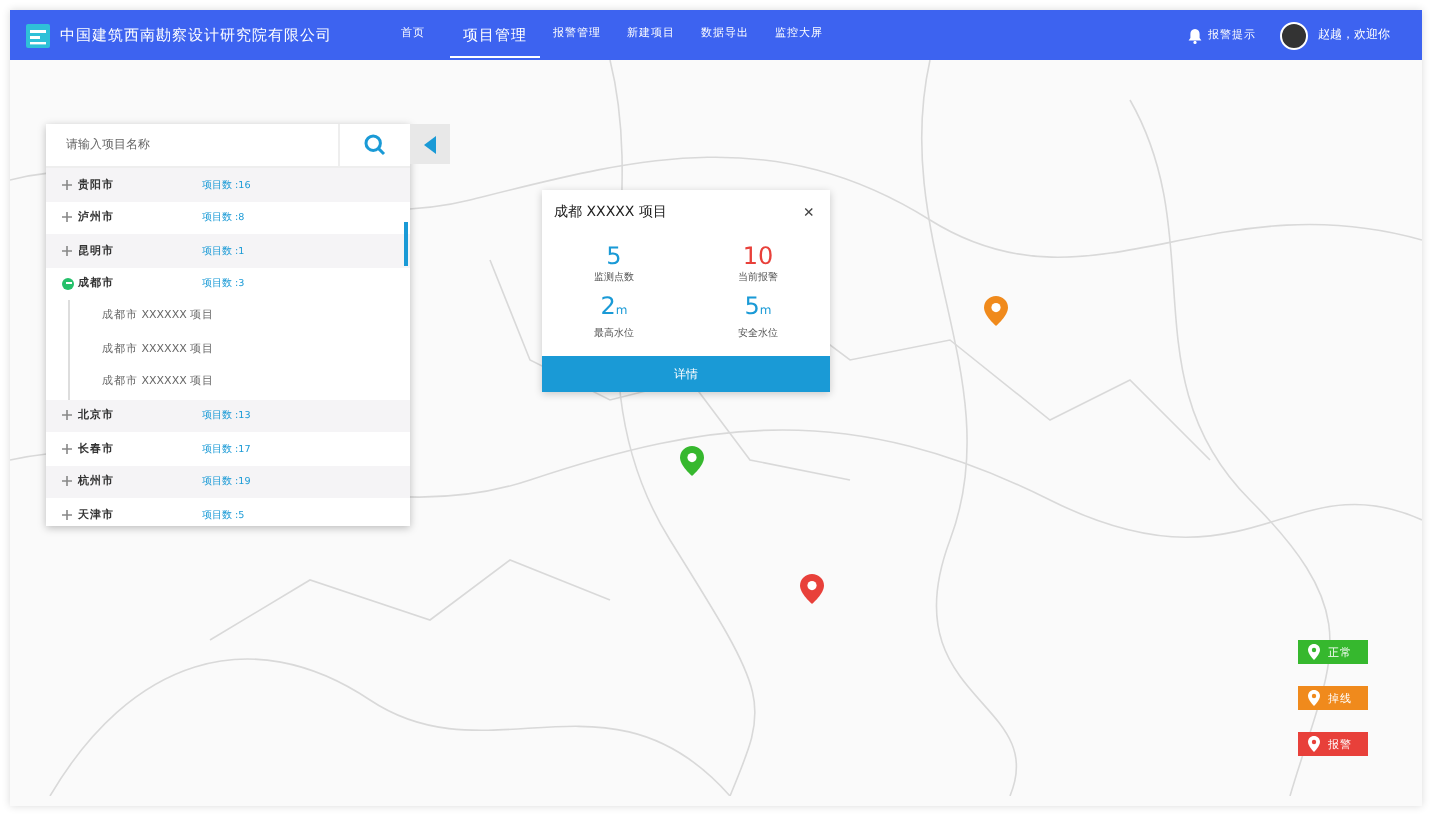 The width and height of the screenshot is (1436, 822). I want to click on triangle-left-icon, so click(430, 144).